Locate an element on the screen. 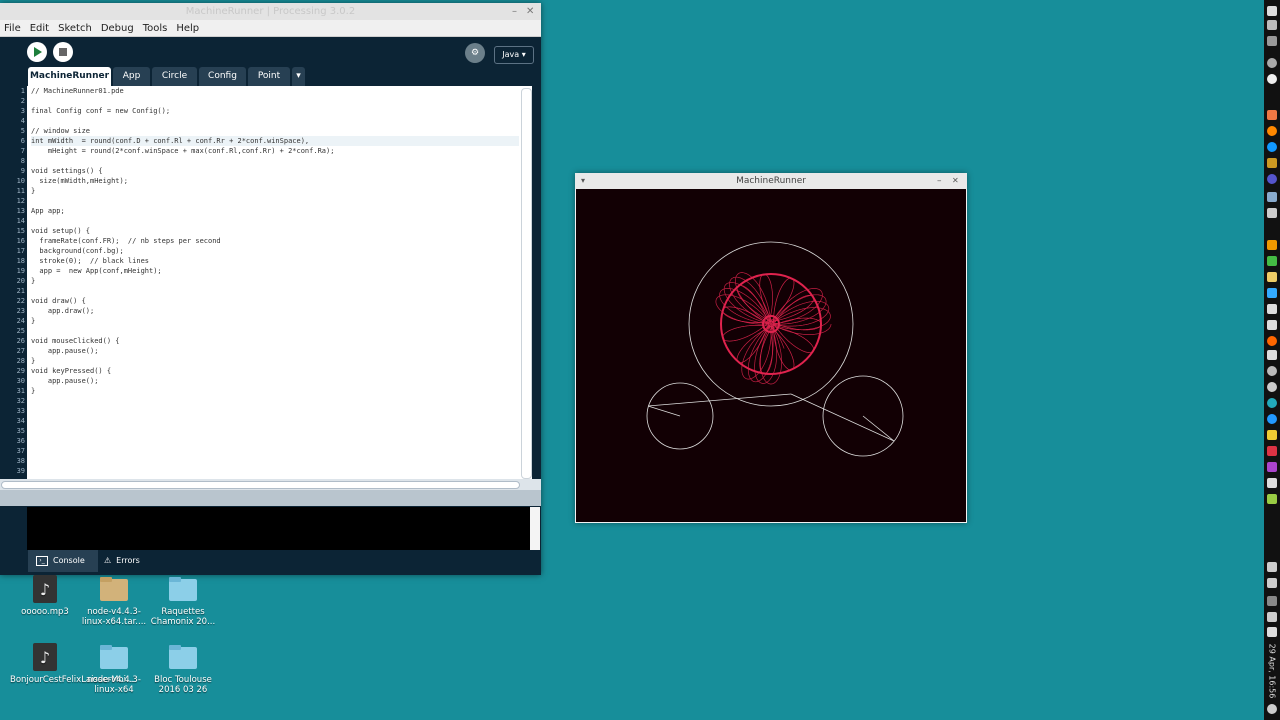  settings-icon is located at coordinates (1272, 63).